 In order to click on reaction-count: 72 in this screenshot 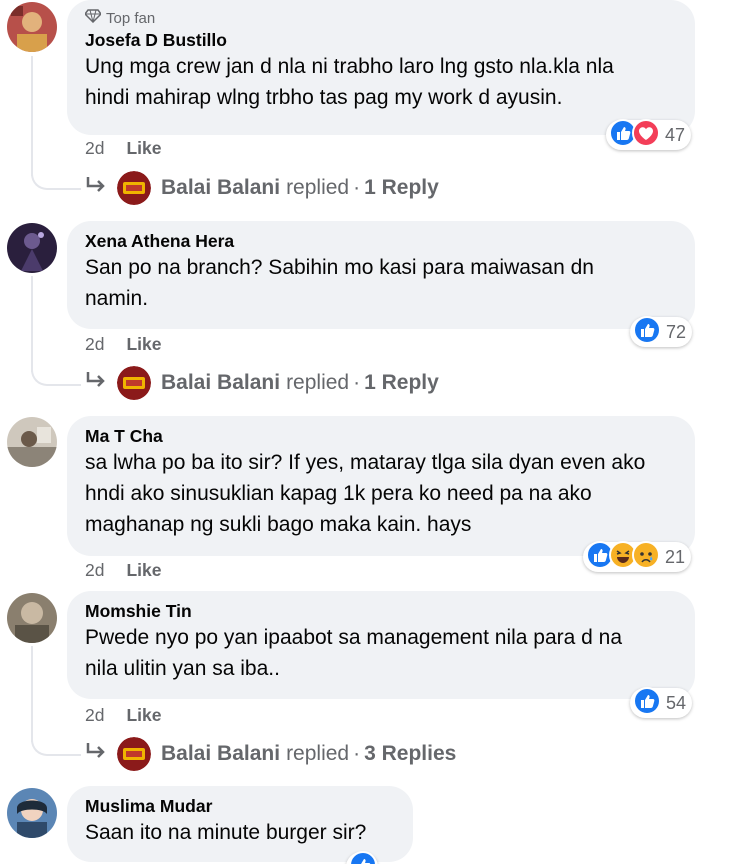, I will do `click(676, 331)`.